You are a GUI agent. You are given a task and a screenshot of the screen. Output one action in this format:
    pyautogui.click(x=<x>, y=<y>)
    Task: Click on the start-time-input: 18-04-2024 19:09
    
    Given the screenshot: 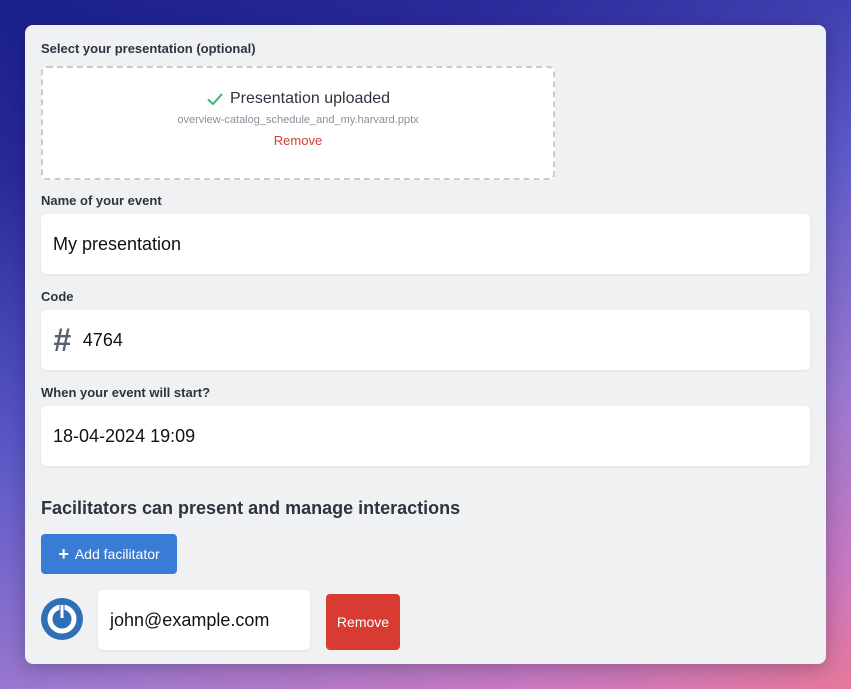 What is the action you would take?
    pyautogui.click(x=425, y=436)
    